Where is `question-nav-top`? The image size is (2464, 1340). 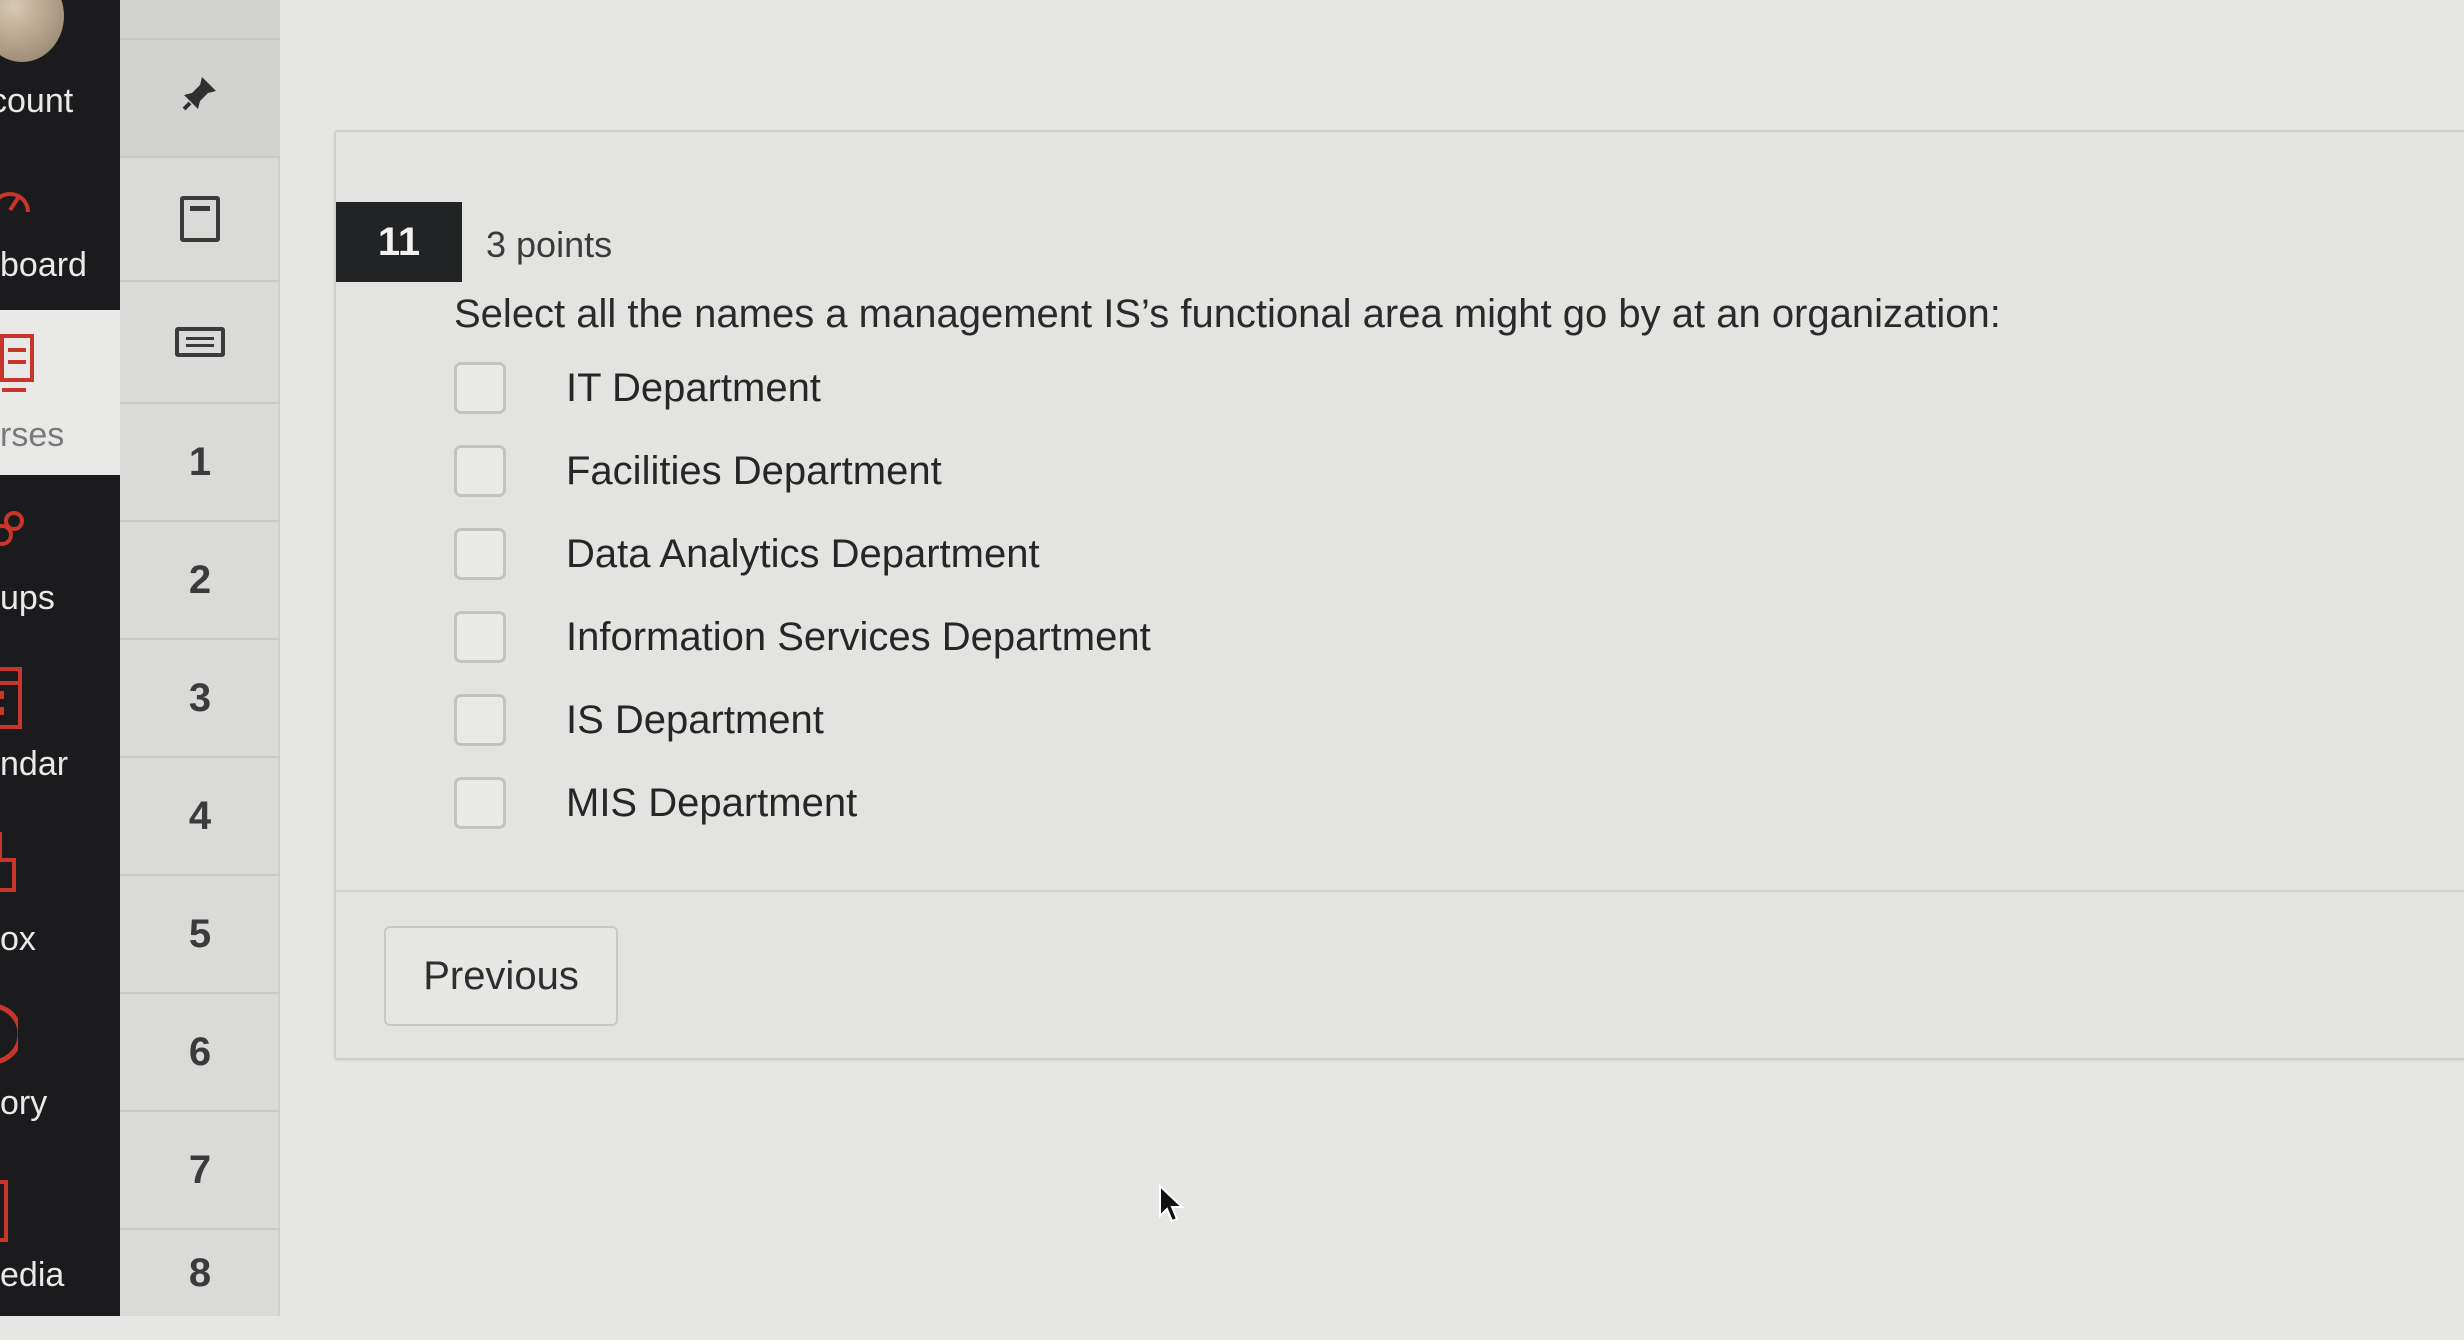
question-nav-top is located at coordinates (200, 20).